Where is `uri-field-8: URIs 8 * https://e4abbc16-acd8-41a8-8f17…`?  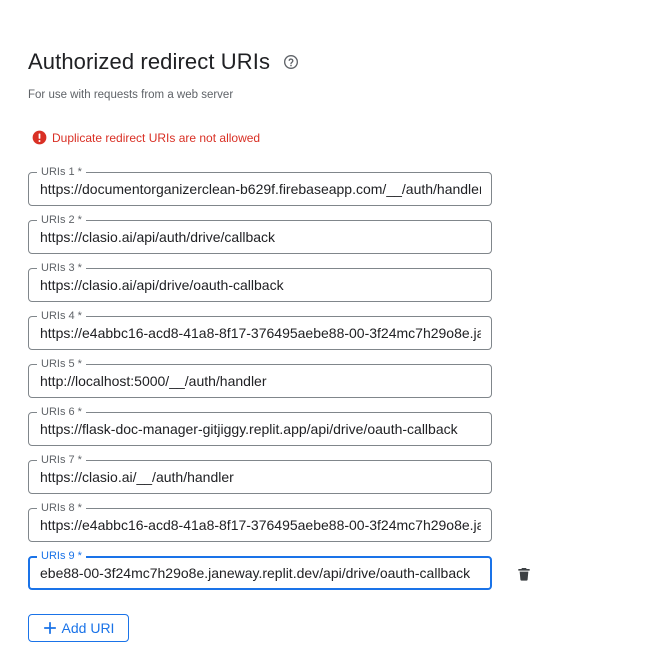 uri-field-8: URIs 8 * https://e4abbc16-acd8-41a8-8f17… is located at coordinates (260, 522).